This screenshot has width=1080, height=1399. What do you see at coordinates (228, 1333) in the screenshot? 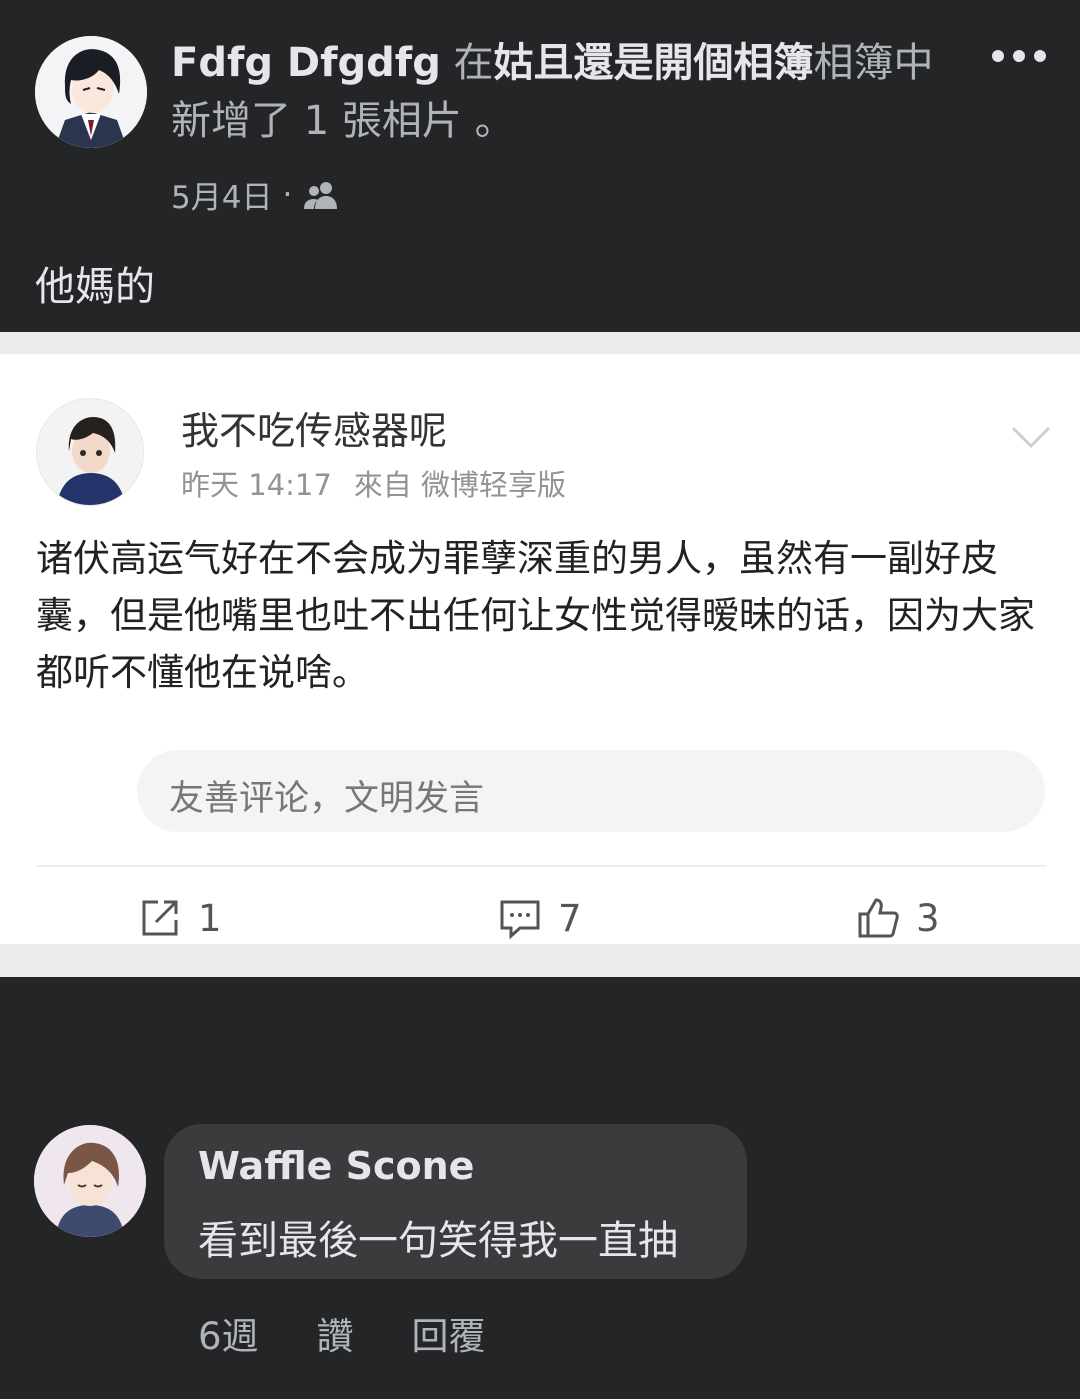
I see `comment-age: 6週` at bounding box center [228, 1333].